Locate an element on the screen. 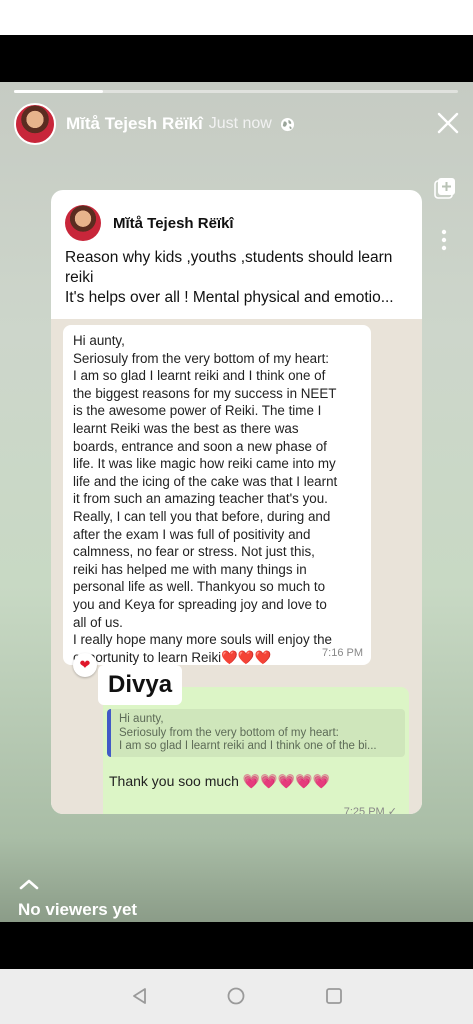 The height and width of the screenshot is (1024, 473). status-bar is located at coordinates (236, 17).